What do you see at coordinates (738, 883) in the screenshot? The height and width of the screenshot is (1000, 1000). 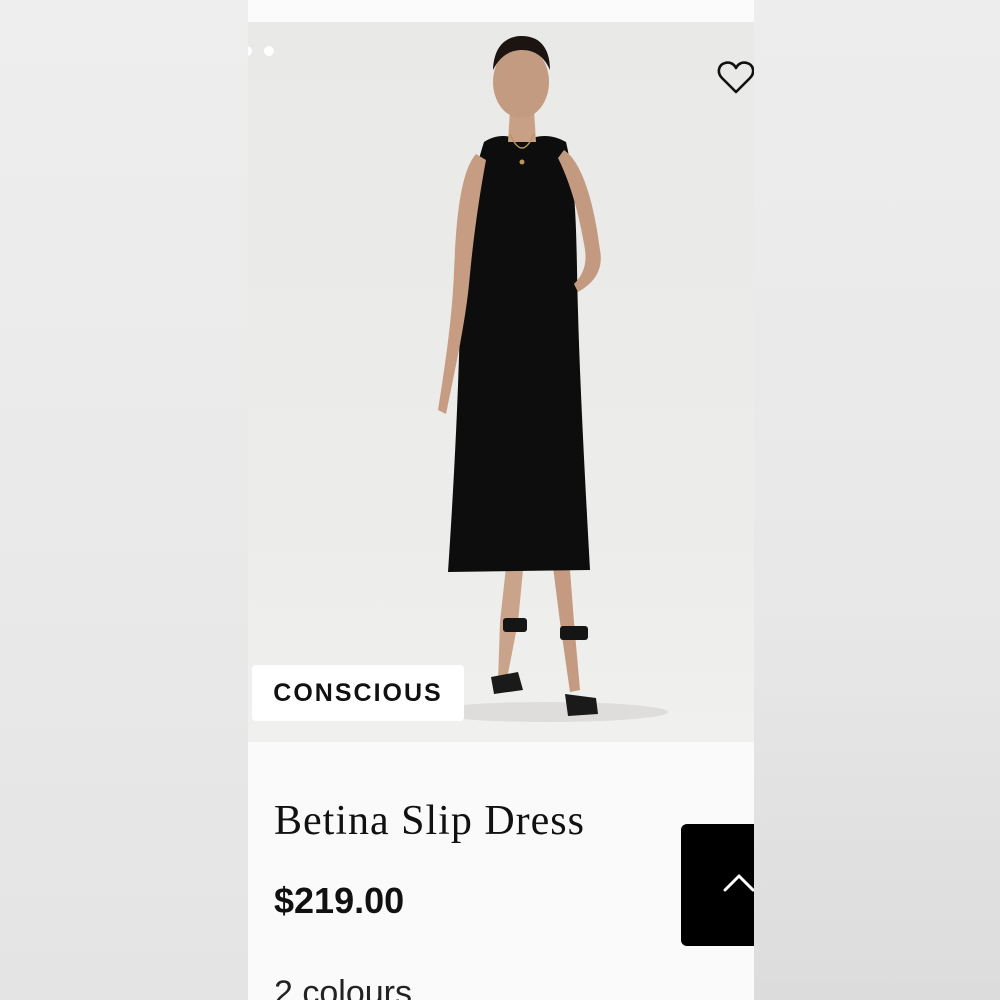 I see `chevron-up-icon` at bounding box center [738, 883].